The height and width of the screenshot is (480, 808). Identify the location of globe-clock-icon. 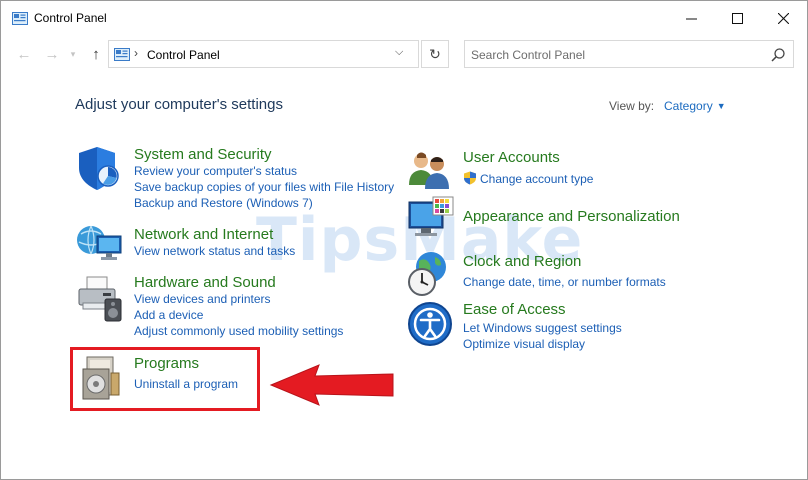
(429, 273).